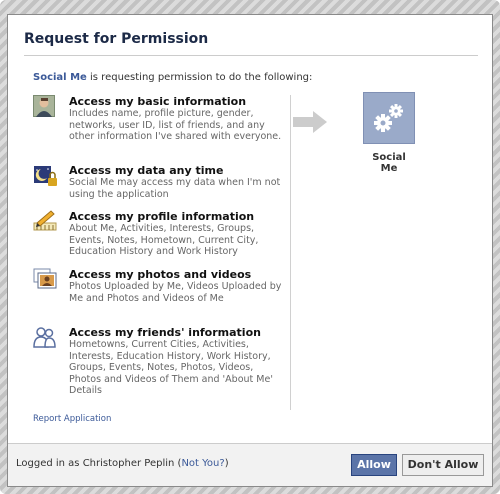 The height and width of the screenshot is (494, 500). Describe the element at coordinates (389, 163) in the screenshot. I see `app-name: Social Me` at that location.